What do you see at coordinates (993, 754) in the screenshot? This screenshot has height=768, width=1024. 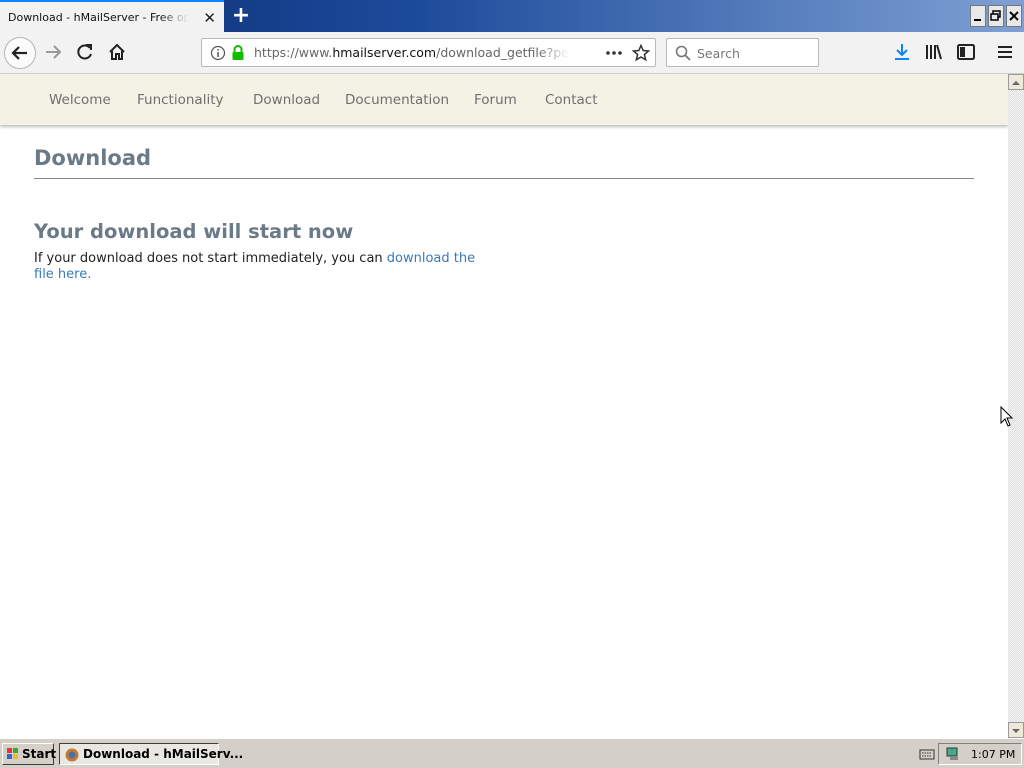 I see `clock: 1:07 PM` at bounding box center [993, 754].